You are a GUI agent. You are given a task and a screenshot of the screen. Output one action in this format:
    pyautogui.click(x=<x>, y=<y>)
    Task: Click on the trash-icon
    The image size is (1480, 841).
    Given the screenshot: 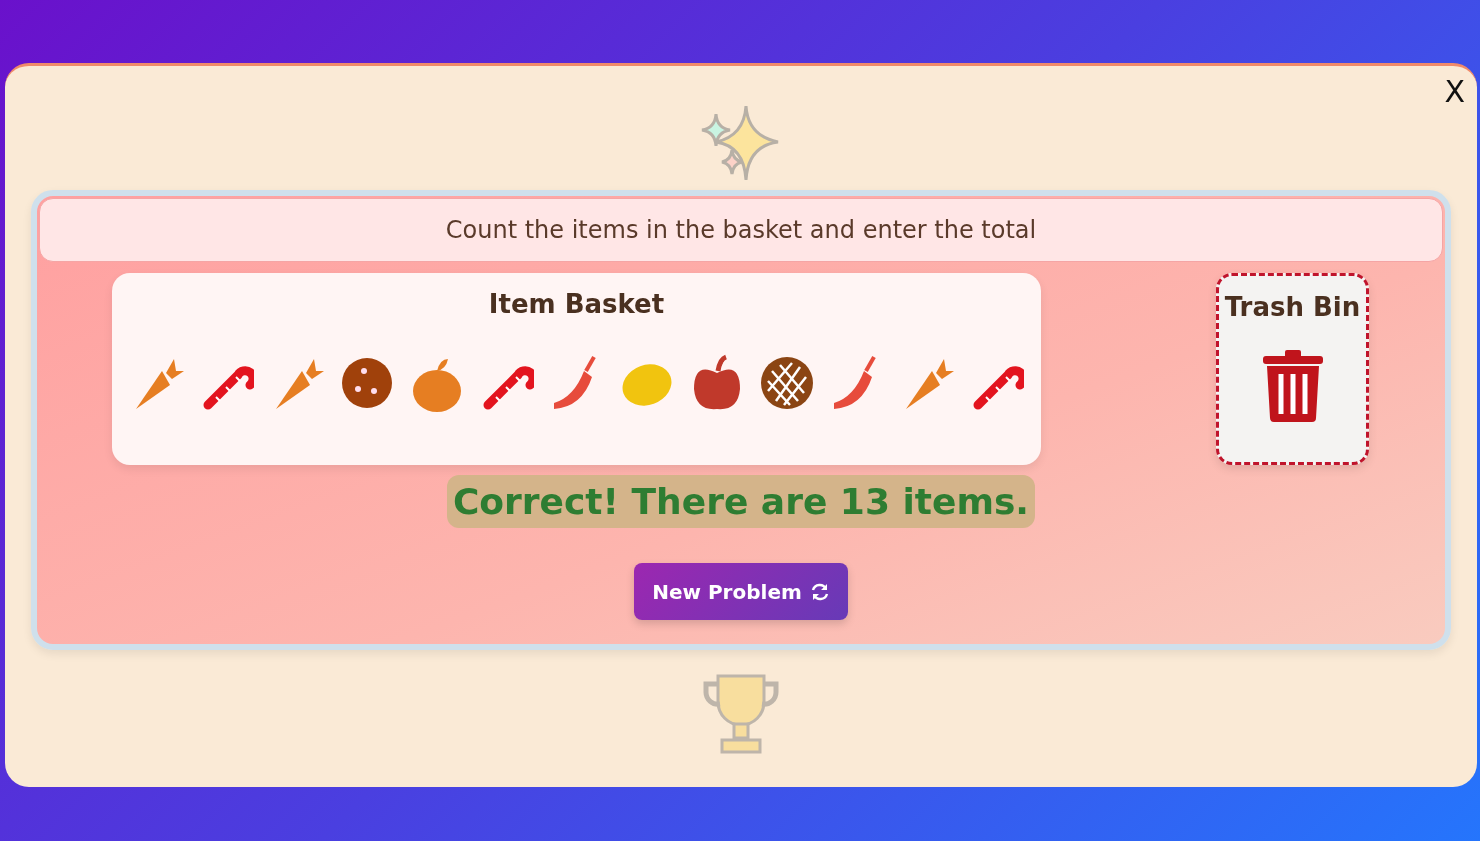 What is the action you would take?
    pyautogui.click(x=1292, y=385)
    